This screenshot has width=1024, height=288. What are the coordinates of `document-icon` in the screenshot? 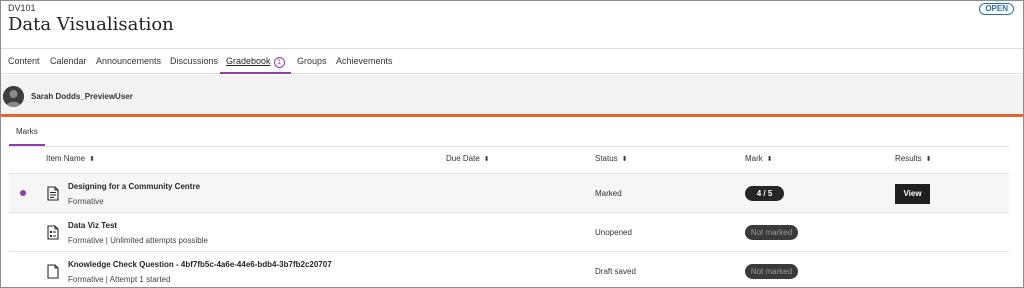 It's located at (53, 193).